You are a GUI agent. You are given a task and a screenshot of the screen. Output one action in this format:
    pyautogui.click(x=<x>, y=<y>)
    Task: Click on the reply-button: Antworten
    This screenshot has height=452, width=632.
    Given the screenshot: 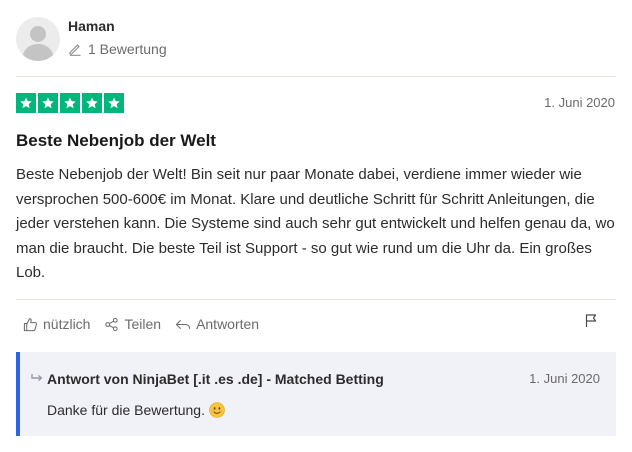 What is the action you would take?
    pyautogui.click(x=217, y=324)
    